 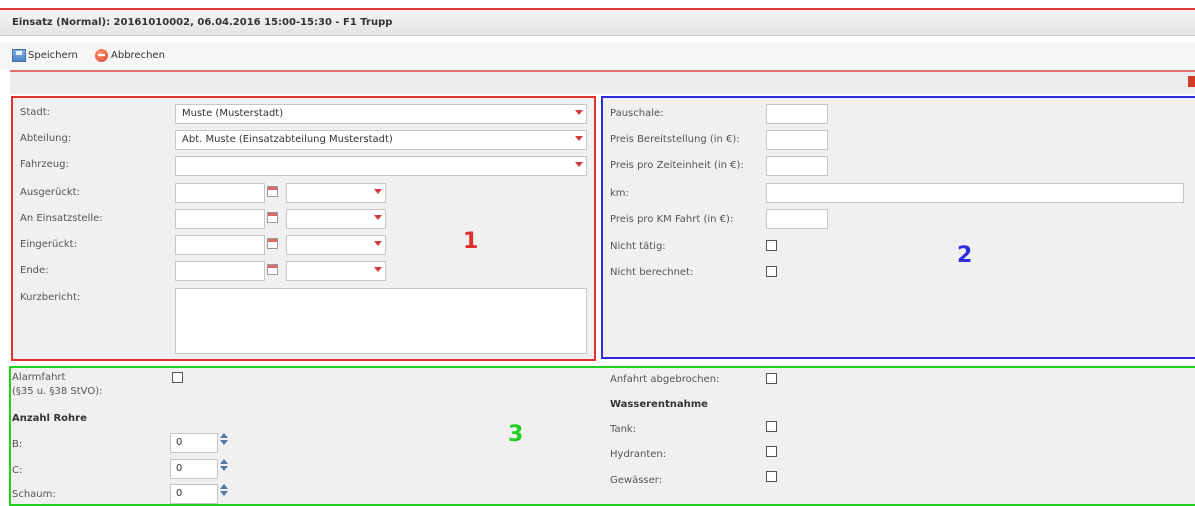 I want to click on fahrzeug-select, so click(x=381, y=166).